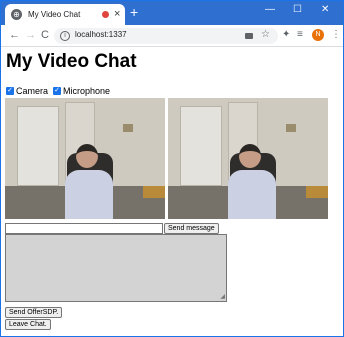 The width and height of the screenshot is (344, 337). Describe the element at coordinates (16, 14) in the screenshot. I see `globe-icon: ⊕` at that location.